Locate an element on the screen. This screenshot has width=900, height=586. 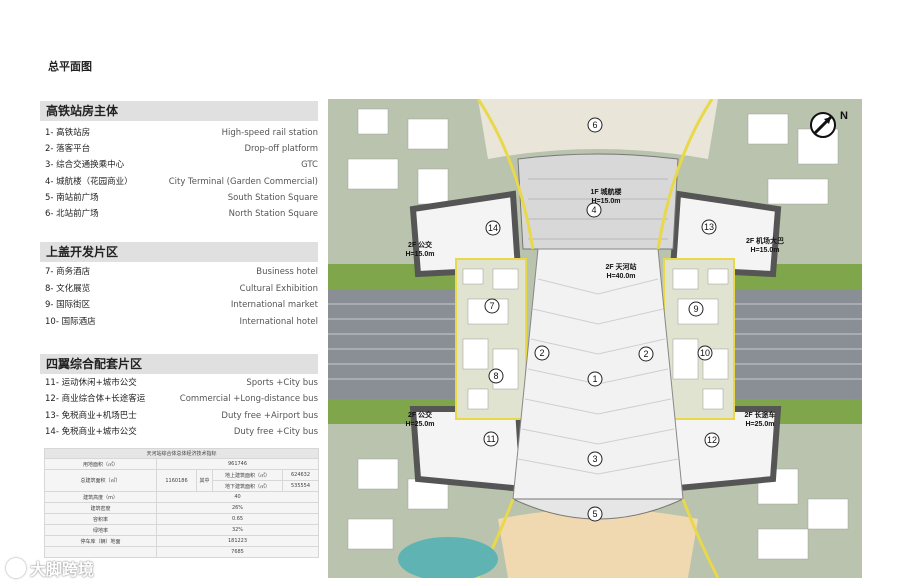
stats-value: 0.65 is located at coordinates (237, 519).